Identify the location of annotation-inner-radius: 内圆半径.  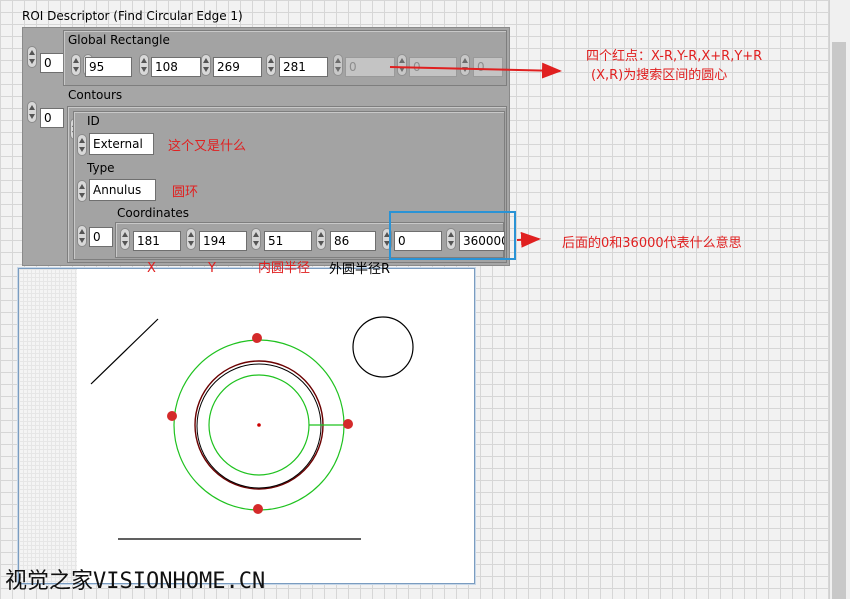
(284, 268).